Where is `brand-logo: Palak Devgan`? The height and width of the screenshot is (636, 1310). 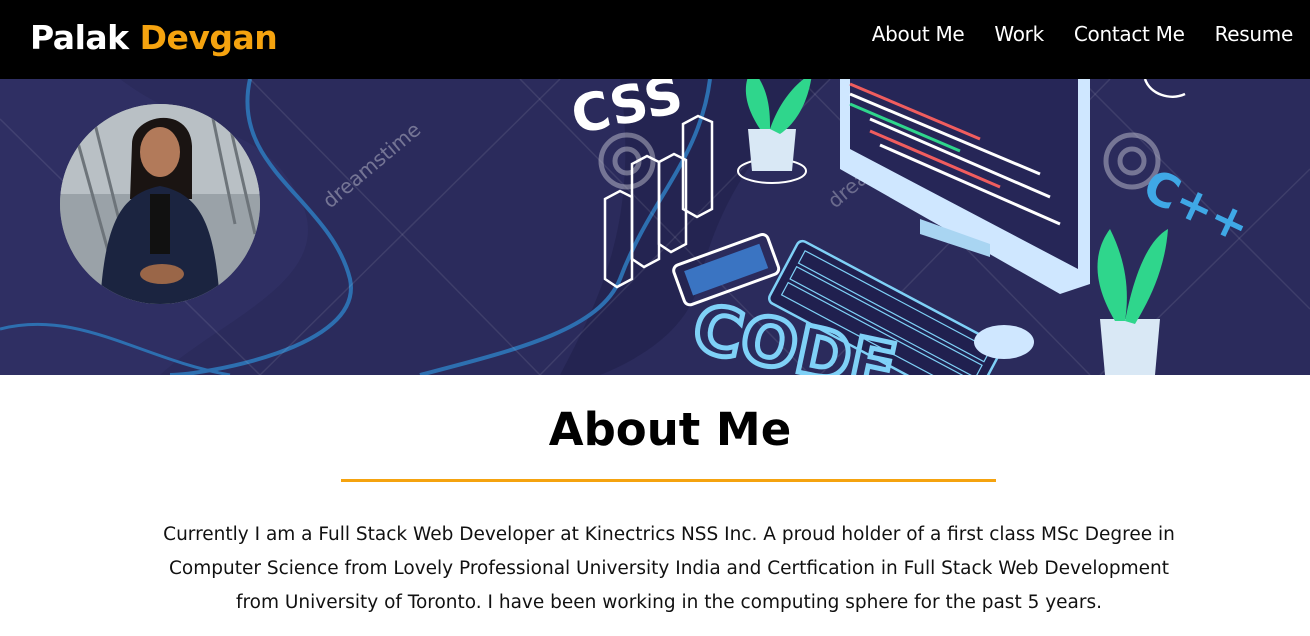 brand-logo: Palak Devgan is located at coordinates (154, 38).